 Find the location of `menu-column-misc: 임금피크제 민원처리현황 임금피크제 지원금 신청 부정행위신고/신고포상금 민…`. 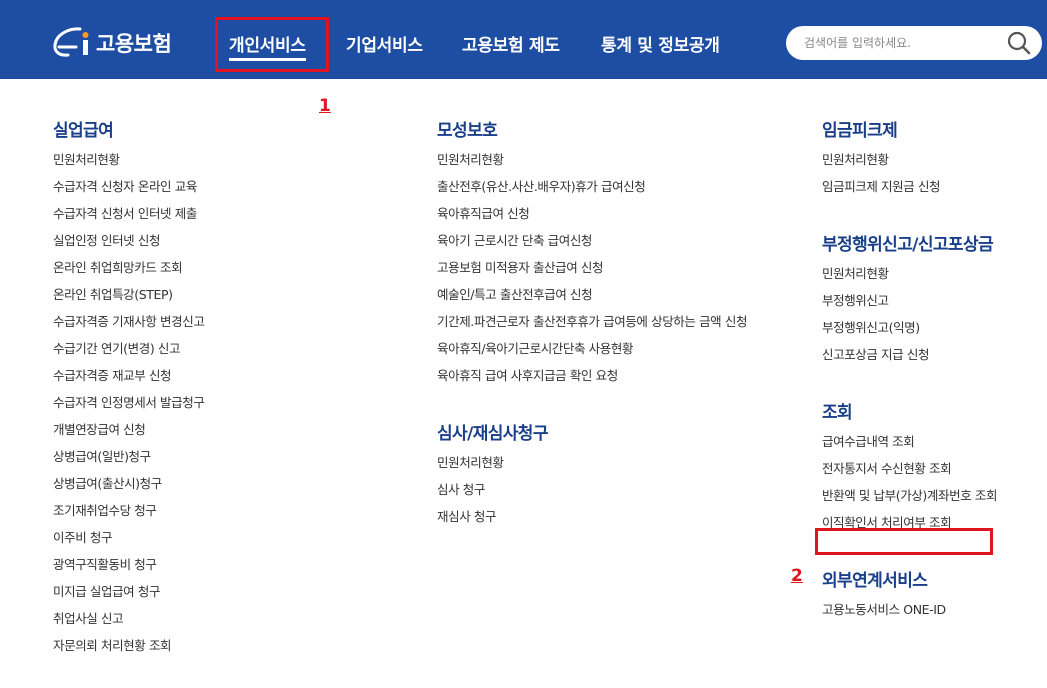

menu-column-misc: 임금피크제 민원처리현황 임금피크제 지원금 신청 부정행위신고/신고포상금 민… is located at coordinates (909, 372).